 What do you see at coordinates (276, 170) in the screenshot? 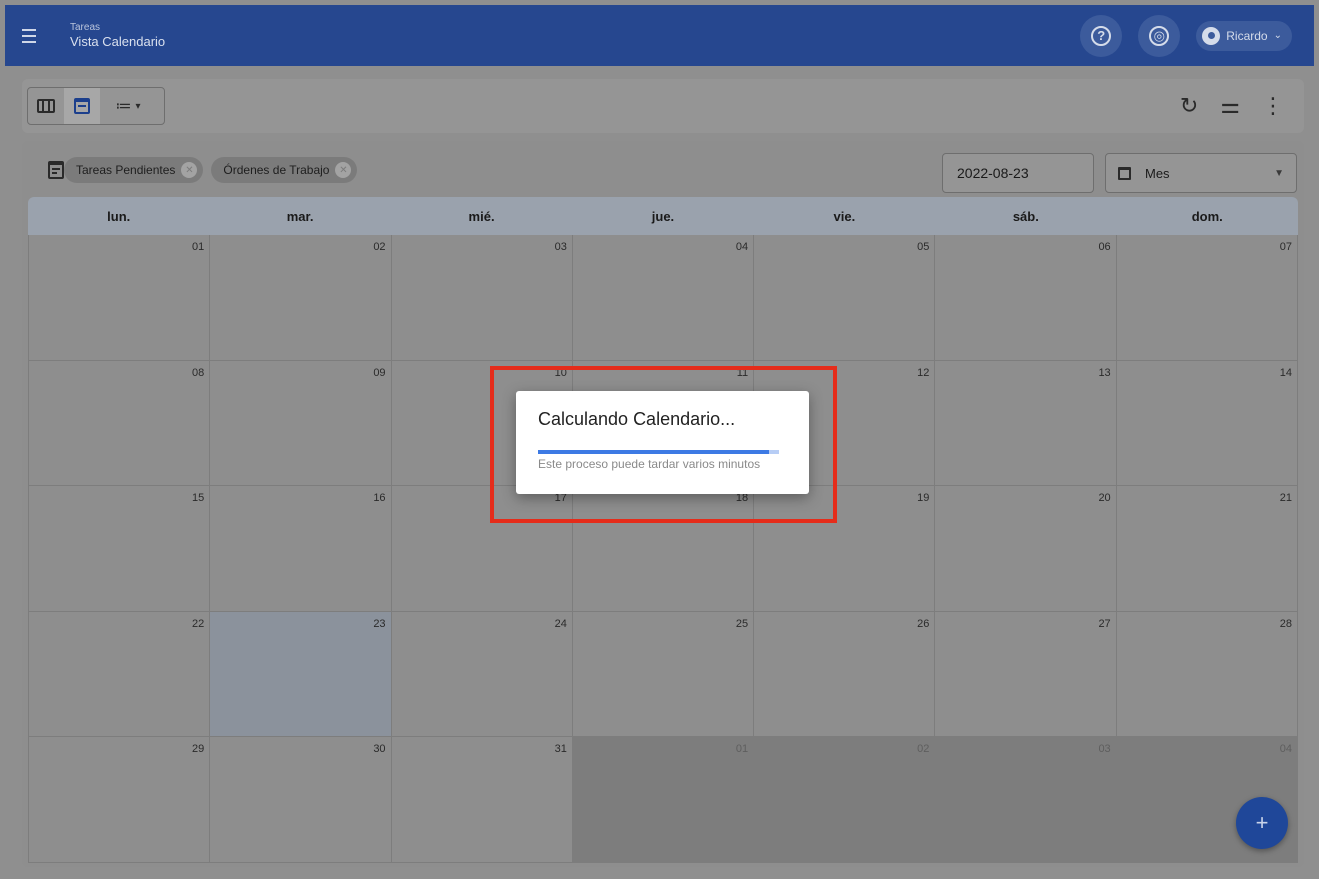
I see `chip-label: Órdenes de Trabajo` at bounding box center [276, 170].